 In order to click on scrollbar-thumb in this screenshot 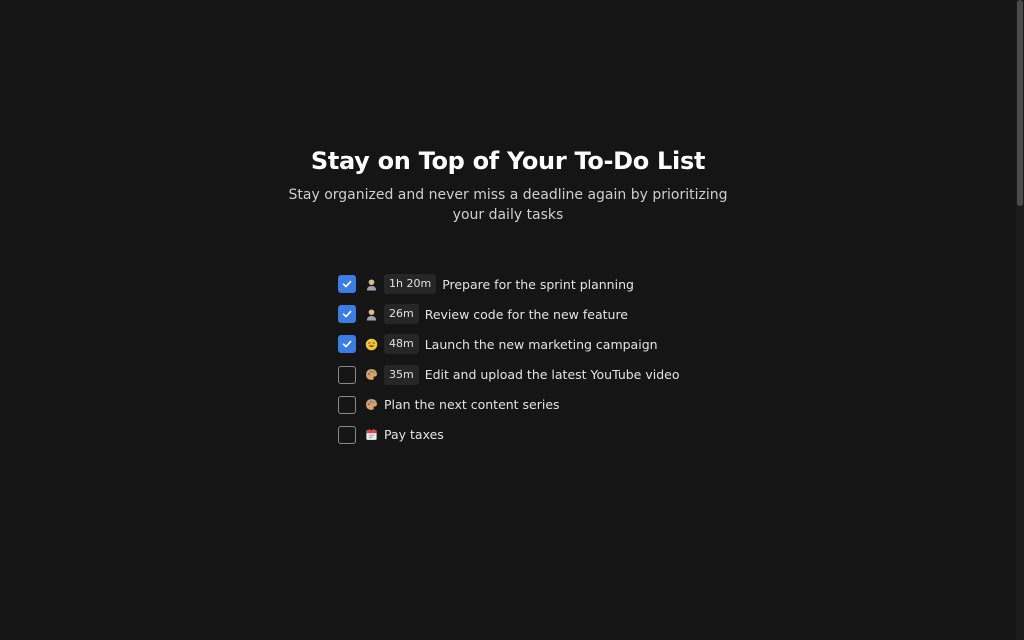, I will do `click(1020, 103)`.